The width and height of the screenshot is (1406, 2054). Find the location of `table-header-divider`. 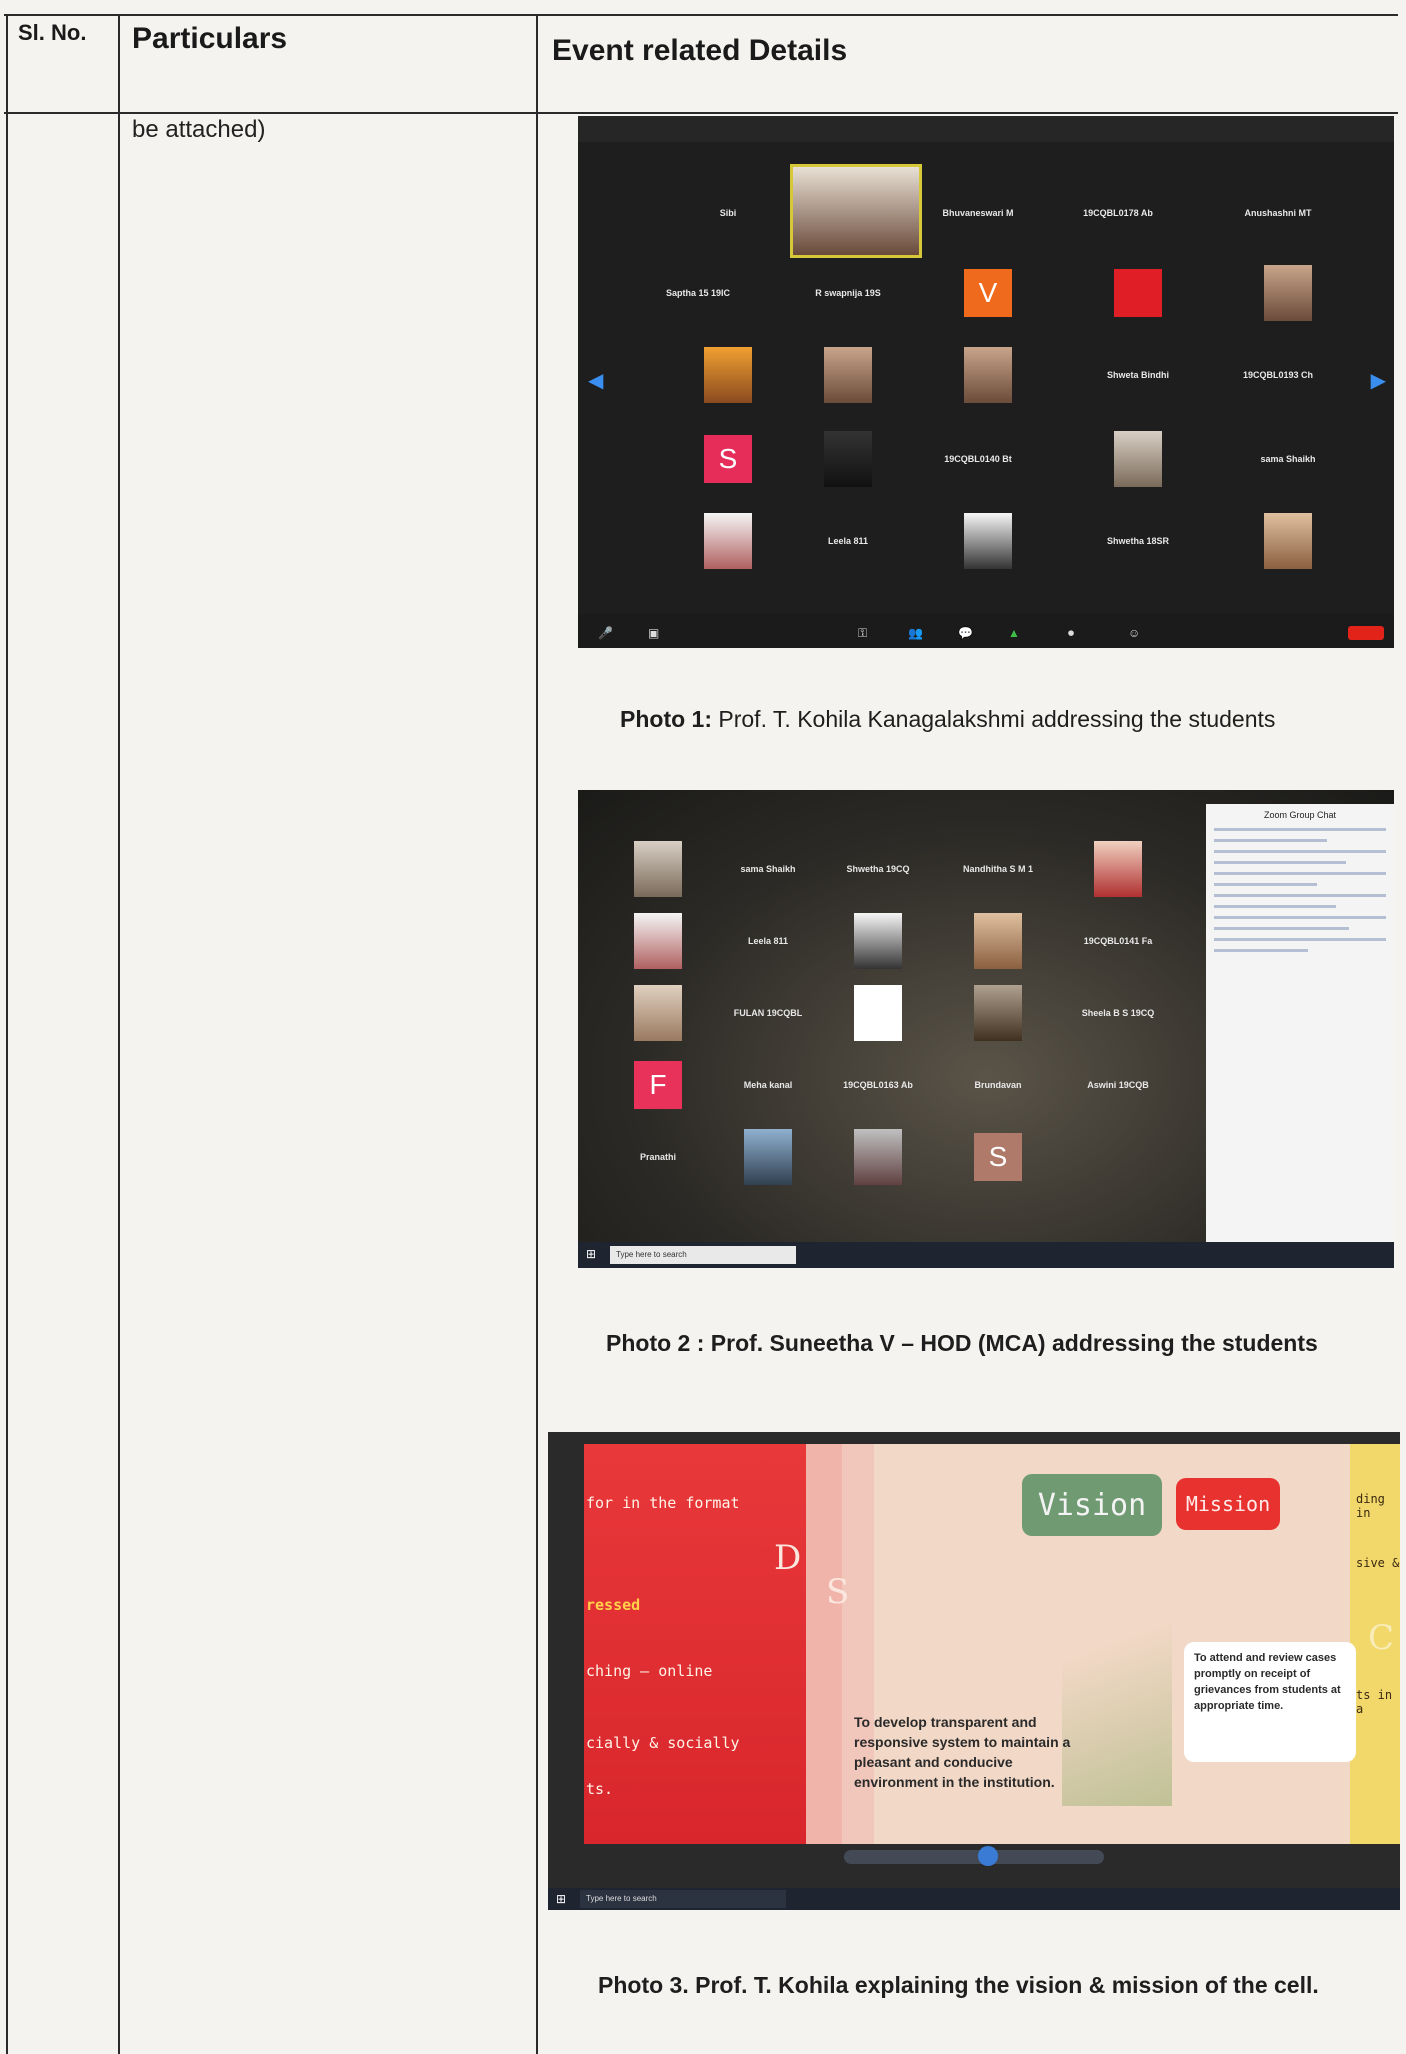

table-header-divider is located at coordinates (701, 113).